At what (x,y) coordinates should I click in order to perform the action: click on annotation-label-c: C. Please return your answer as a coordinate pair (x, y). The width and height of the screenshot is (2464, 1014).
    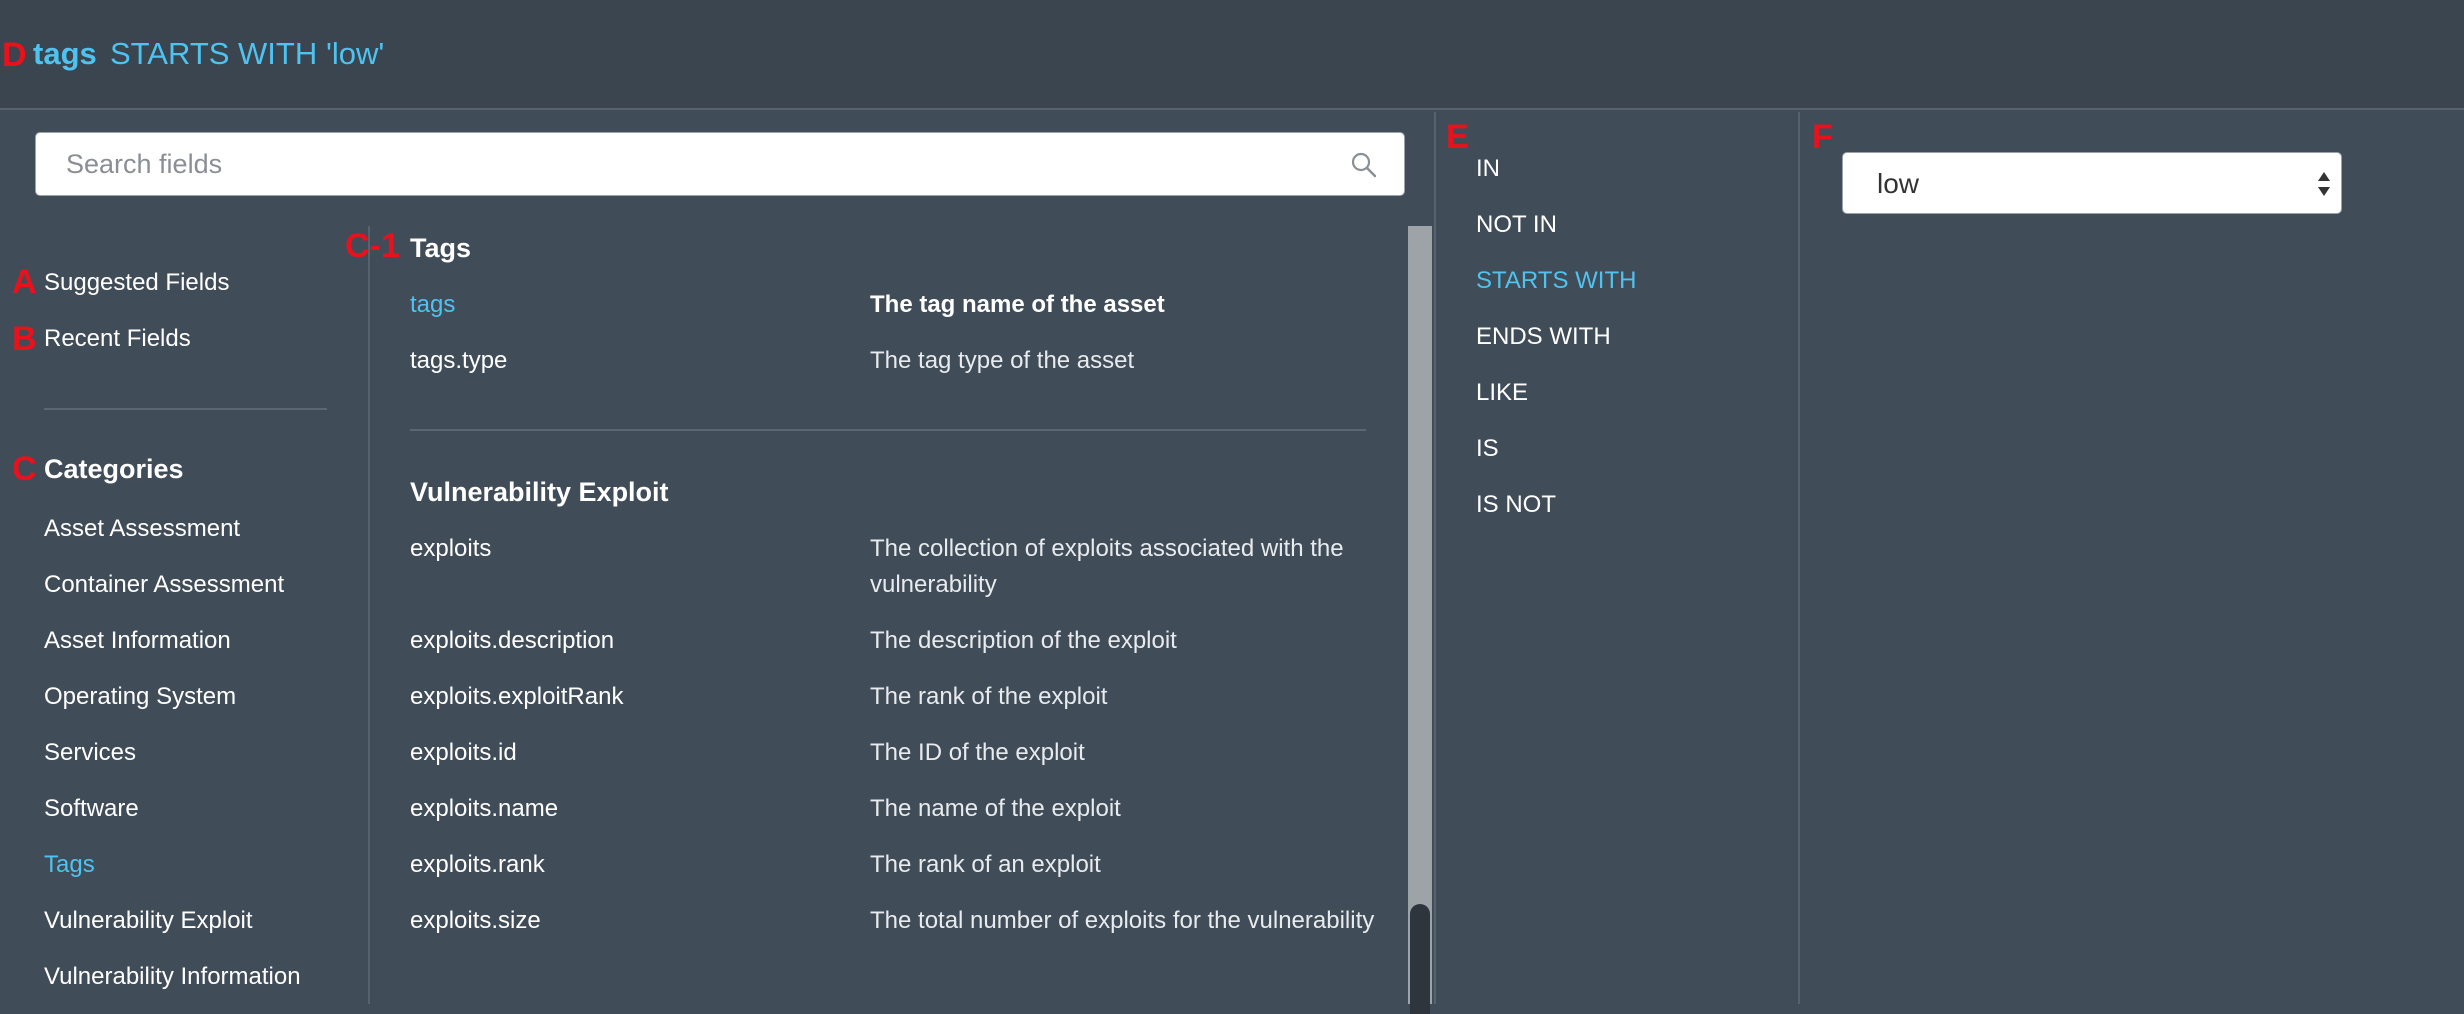
    Looking at the image, I should click on (24, 469).